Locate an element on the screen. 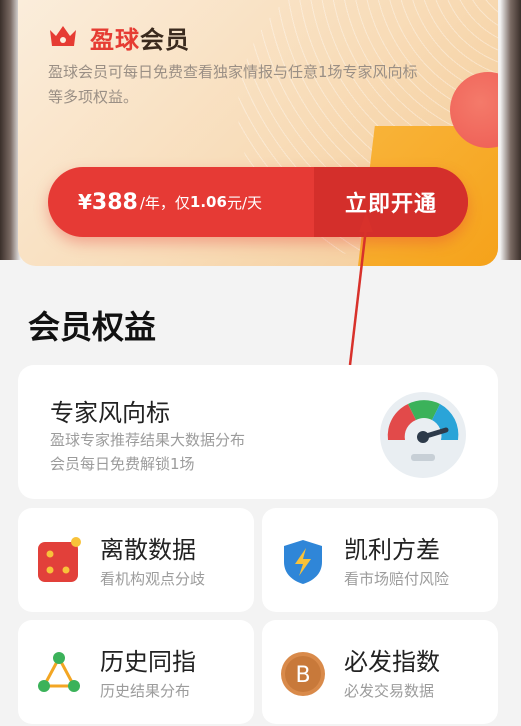 This screenshot has height=726, width=521. purchase-bar: ¥ 388 /年，仅 1.06 元/天 立即开通 is located at coordinates (258, 202).